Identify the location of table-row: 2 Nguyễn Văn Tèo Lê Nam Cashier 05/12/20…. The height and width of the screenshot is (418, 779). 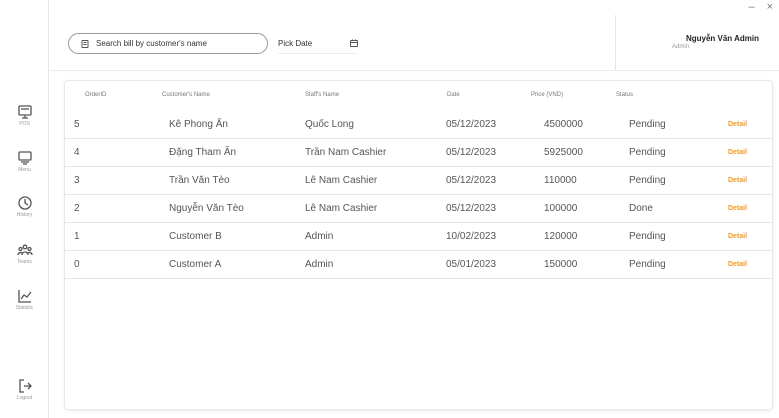
(418, 209).